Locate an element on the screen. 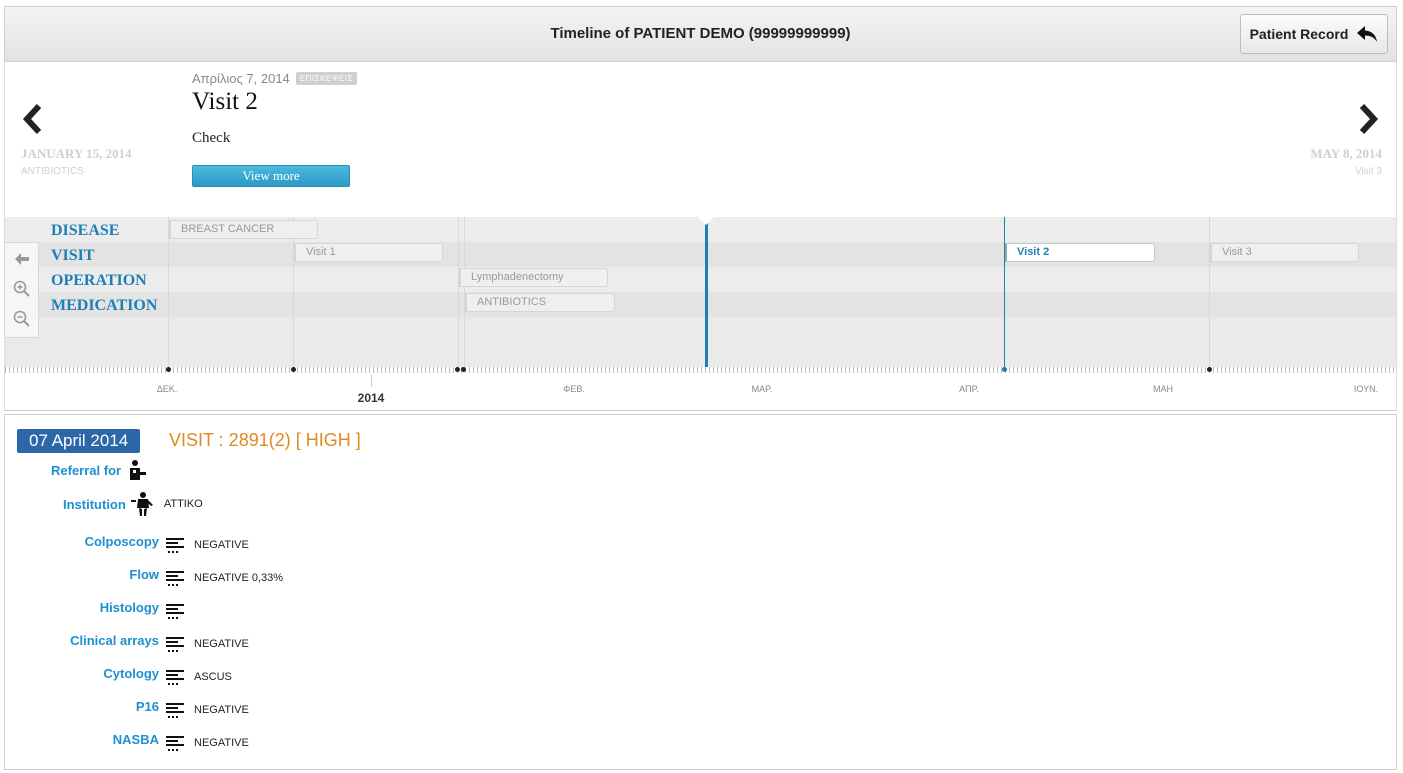 The width and height of the screenshot is (1403, 773). field-value-nasba: NEGATIVE is located at coordinates (221, 743).